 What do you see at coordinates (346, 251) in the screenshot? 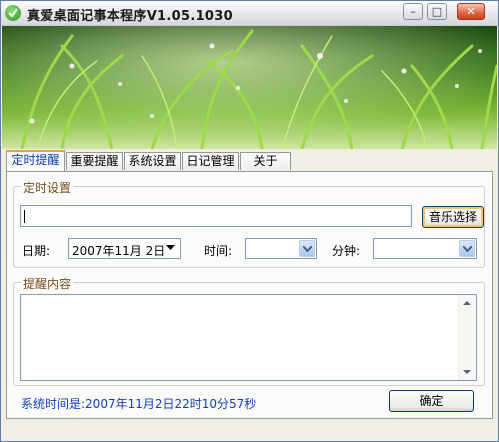
I see `minute-label: 分钟:` at bounding box center [346, 251].